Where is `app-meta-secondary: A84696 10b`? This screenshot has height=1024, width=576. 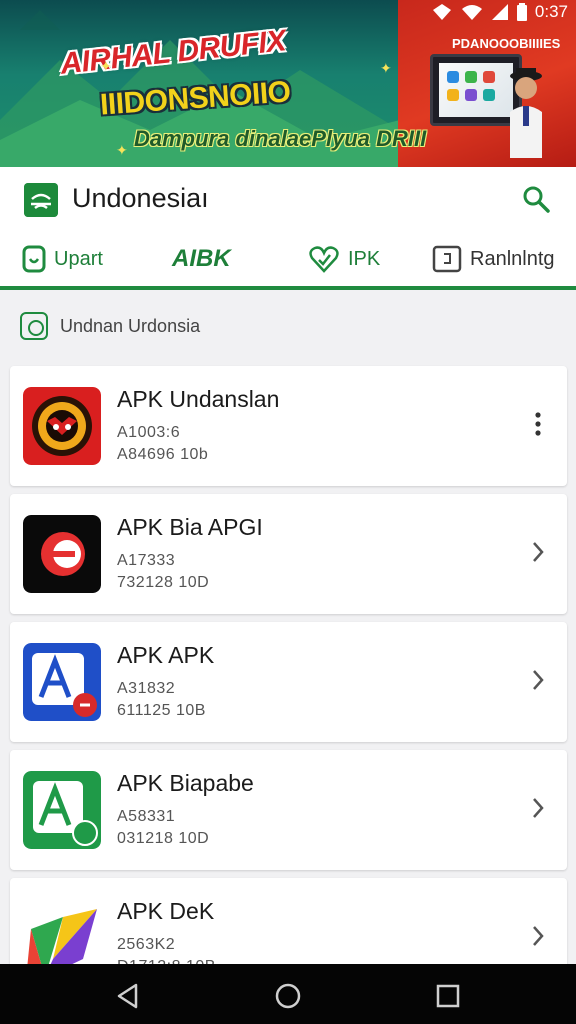 app-meta-secondary: A84696 10b is located at coordinates (163, 454).